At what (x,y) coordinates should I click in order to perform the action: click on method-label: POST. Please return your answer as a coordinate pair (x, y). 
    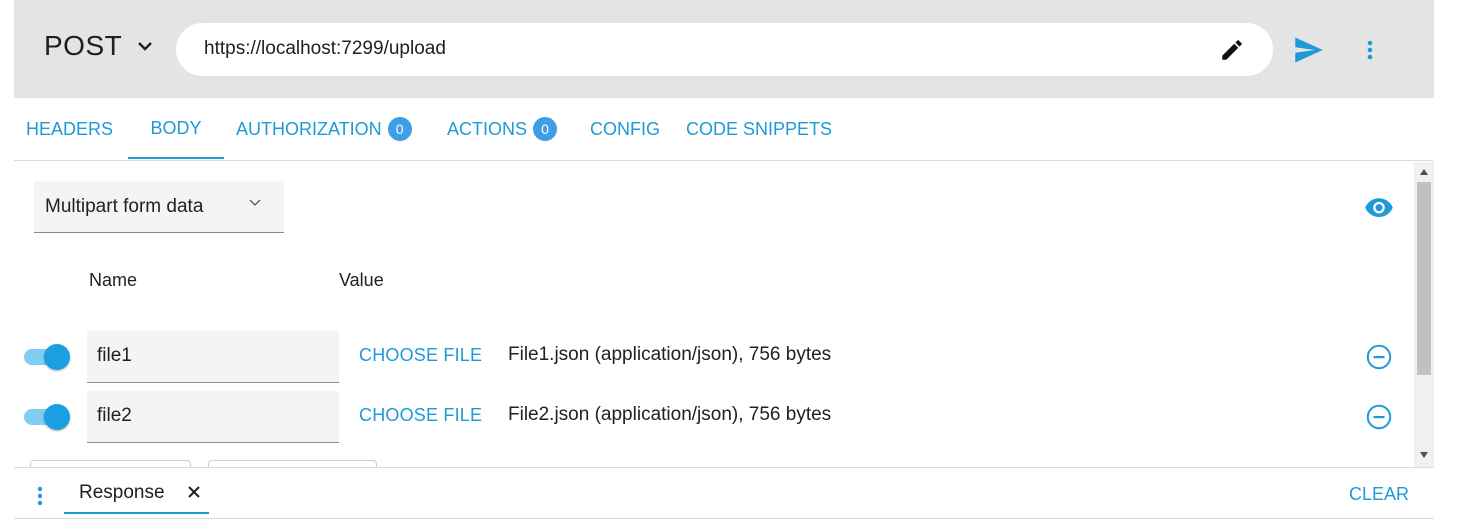
    Looking at the image, I should click on (83, 45).